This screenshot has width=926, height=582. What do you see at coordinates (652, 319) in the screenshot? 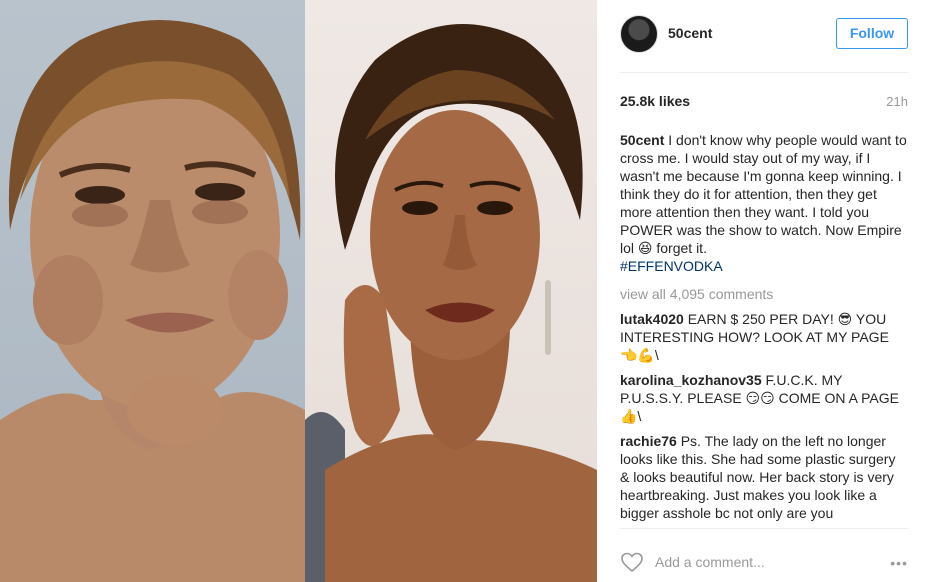
I see `comment-username: lutak4020` at bounding box center [652, 319].